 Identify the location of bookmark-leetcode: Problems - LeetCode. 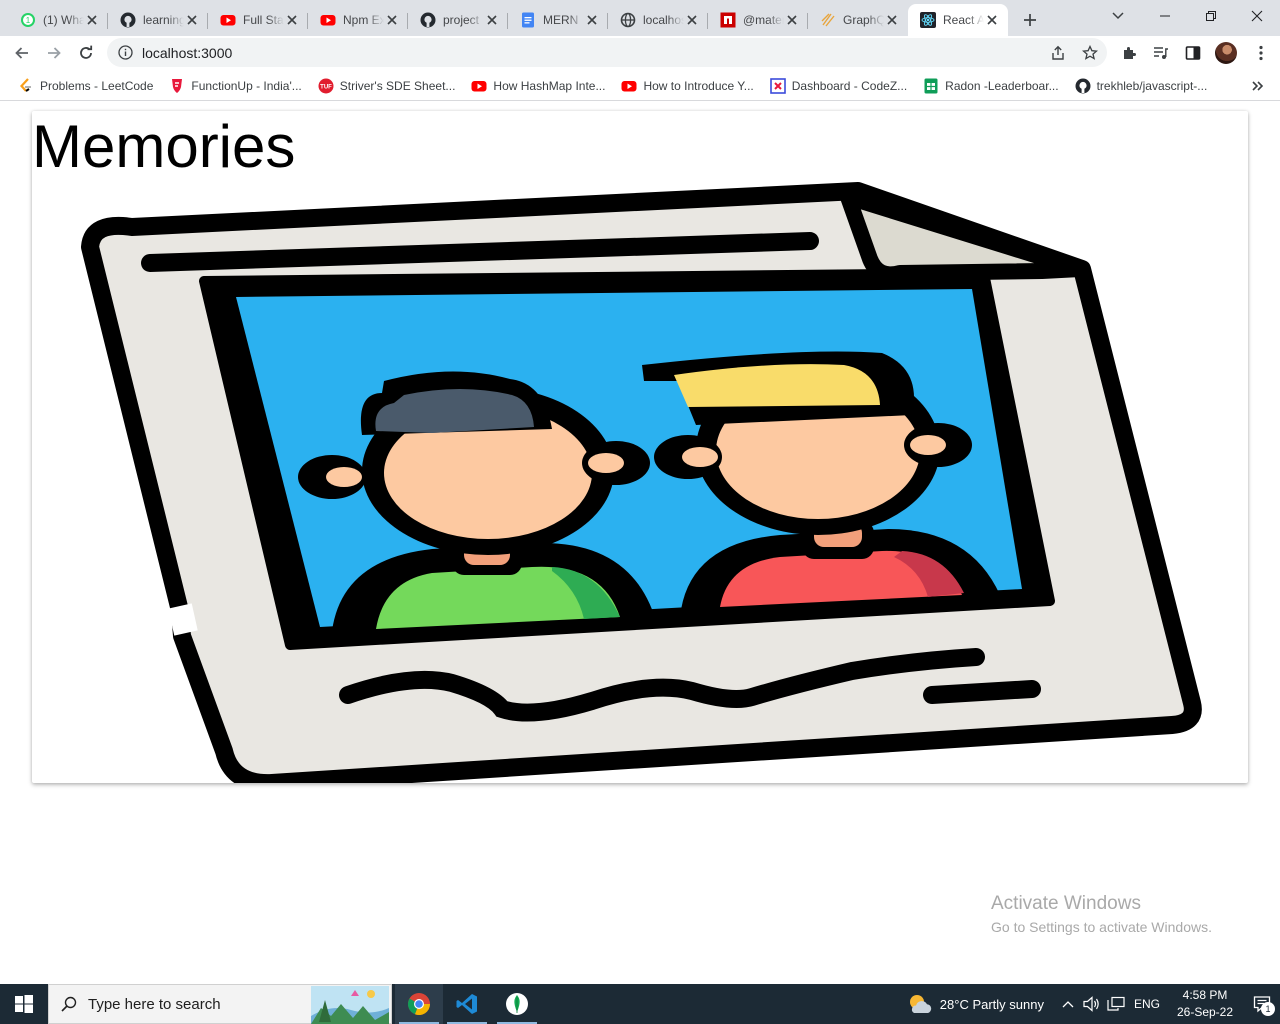
(85, 86).